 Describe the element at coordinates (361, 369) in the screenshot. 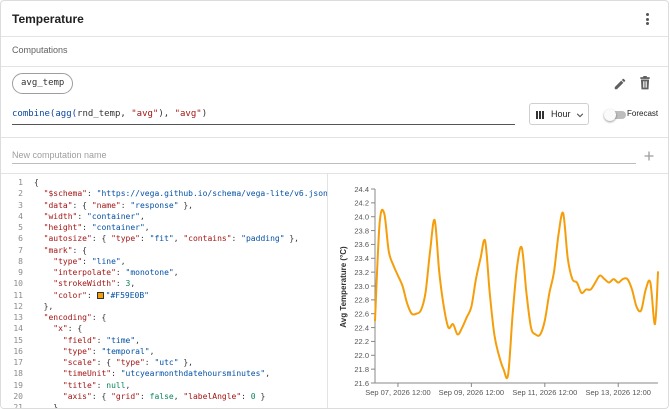

I see `y-tick-label: 21.8` at that location.